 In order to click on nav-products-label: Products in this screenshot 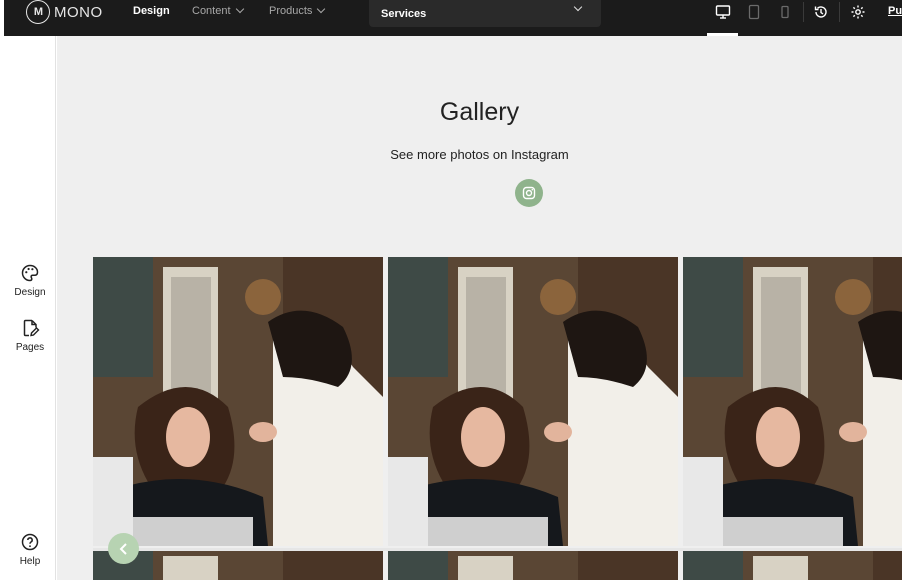, I will do `click(291, 11)`.